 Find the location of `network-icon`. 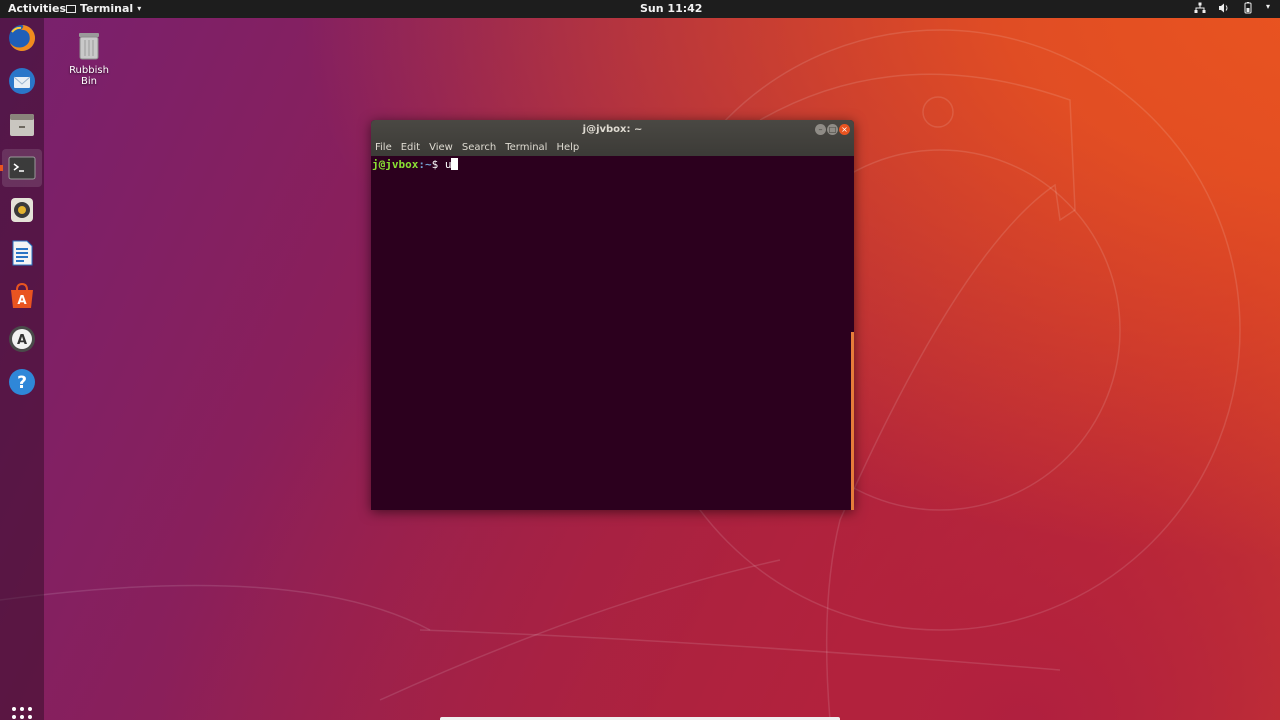

network-icon is located at coordinates (1200, 7).